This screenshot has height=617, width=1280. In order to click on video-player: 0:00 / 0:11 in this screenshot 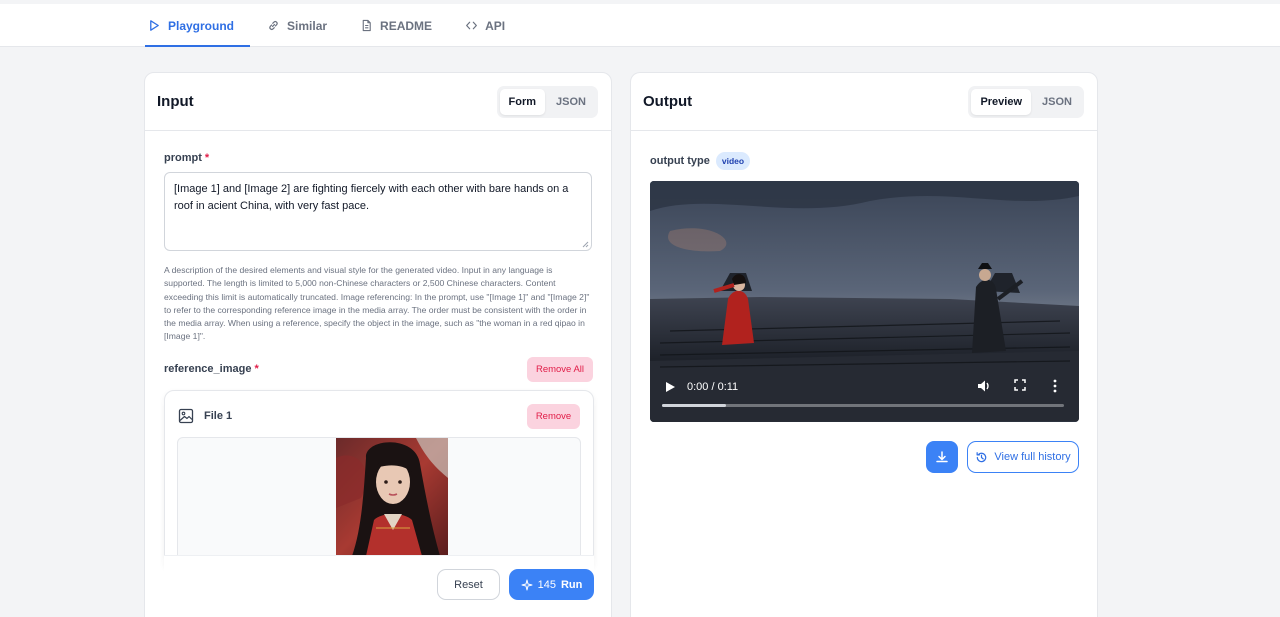, I will do `click(864, 301)`.